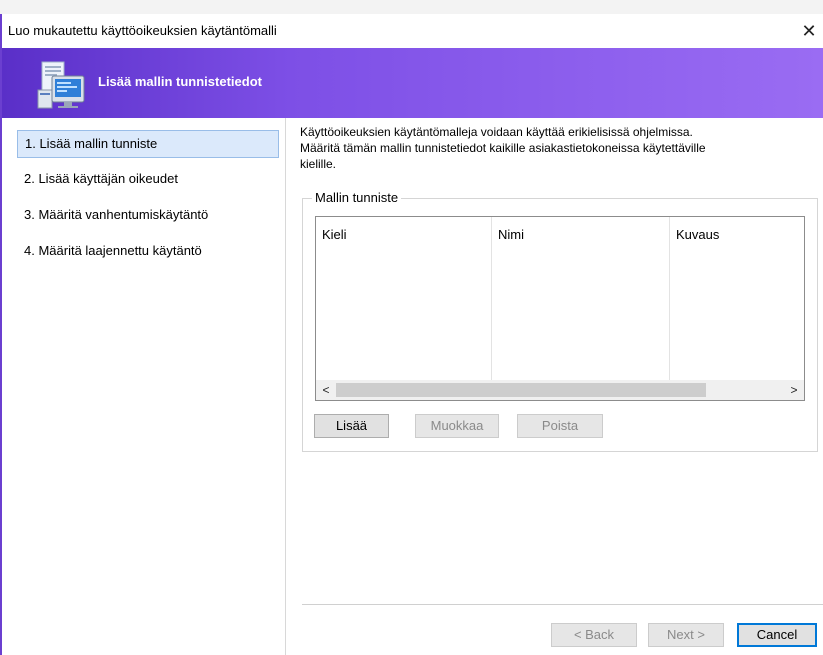 The height and width of the screenshot is (655, 823). I want to click on scroll-thumb, so click(521, 390).